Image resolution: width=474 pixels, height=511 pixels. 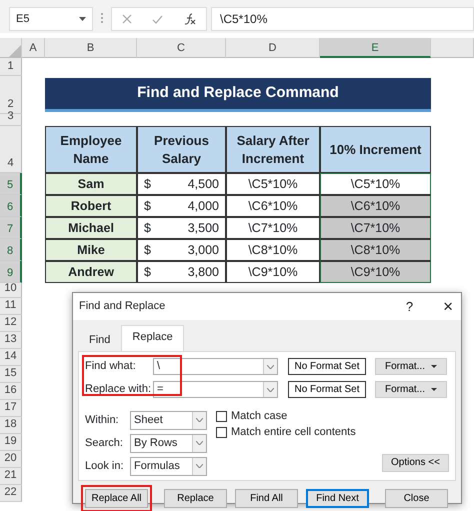 I want to click on checkbox-label: Match case, so click(x=259, y=416).